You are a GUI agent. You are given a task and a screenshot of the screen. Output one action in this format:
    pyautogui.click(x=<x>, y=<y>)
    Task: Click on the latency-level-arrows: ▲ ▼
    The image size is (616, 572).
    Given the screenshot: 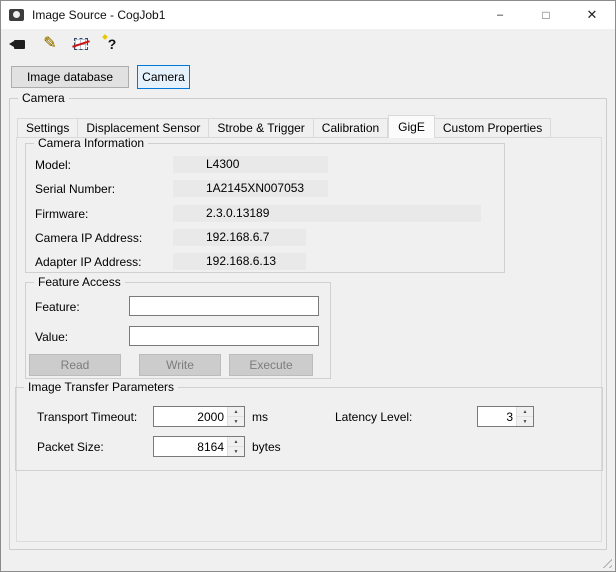 What is the action you would take?
    pyautogui.click(x=524, y=416)
    